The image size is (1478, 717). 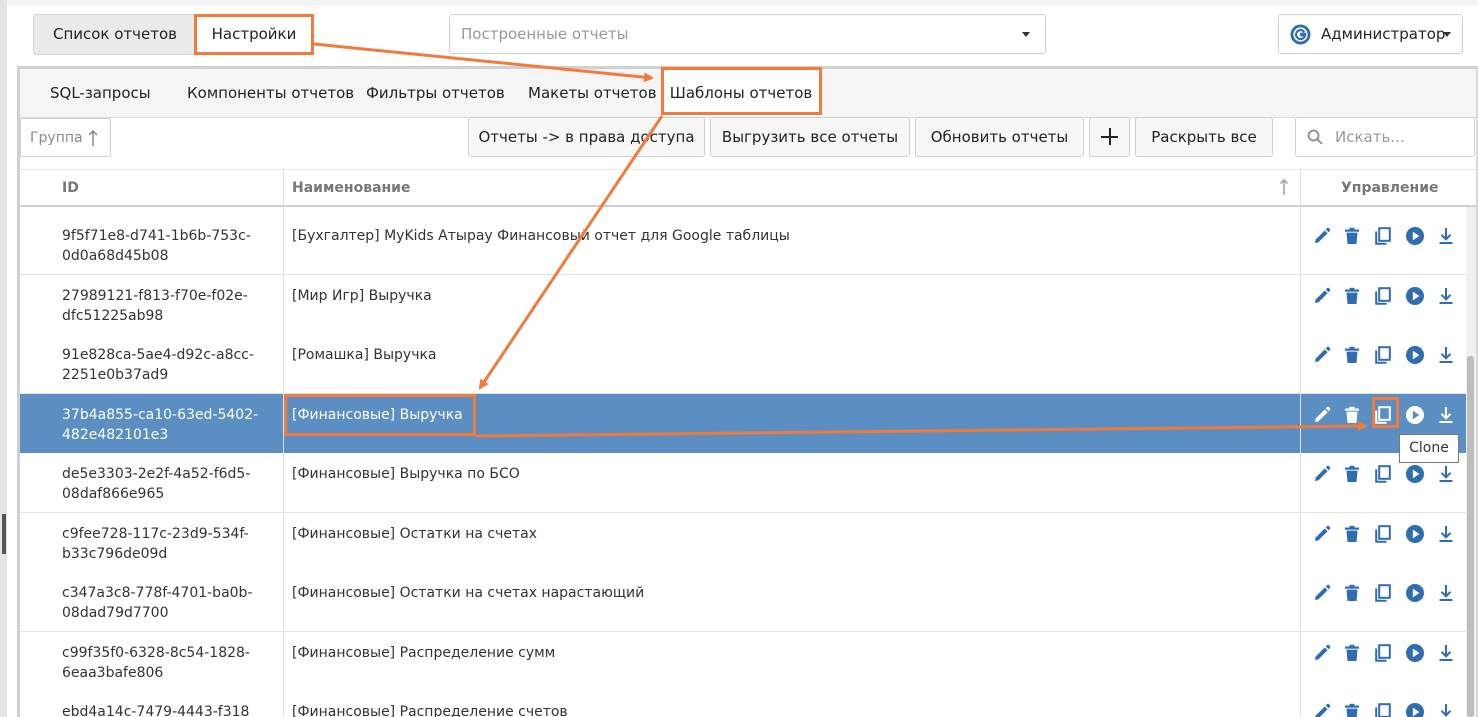 What do you see at coordinates (586, 137) in the screenshot?
I see `reports-to-access-button: Отчеты -> в права доступа` at bounding box center [586, 137].